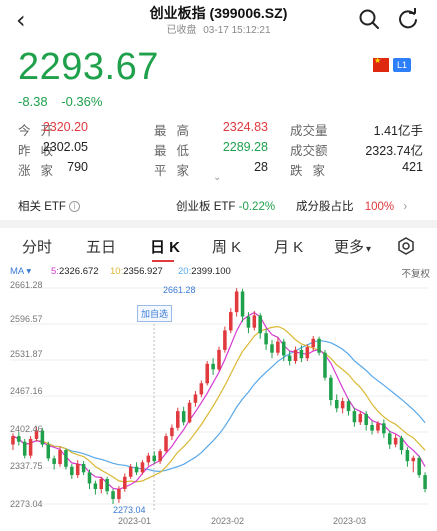  I want to click on ma10-value: 2356.927, so click(143, 271).